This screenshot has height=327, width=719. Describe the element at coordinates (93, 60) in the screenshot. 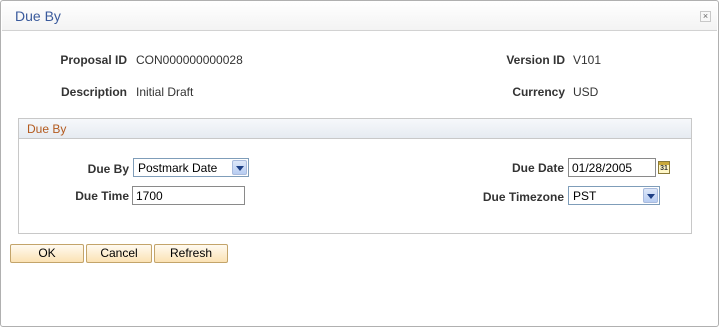

I see `proposal-id-label: Proposal ID` at that location.